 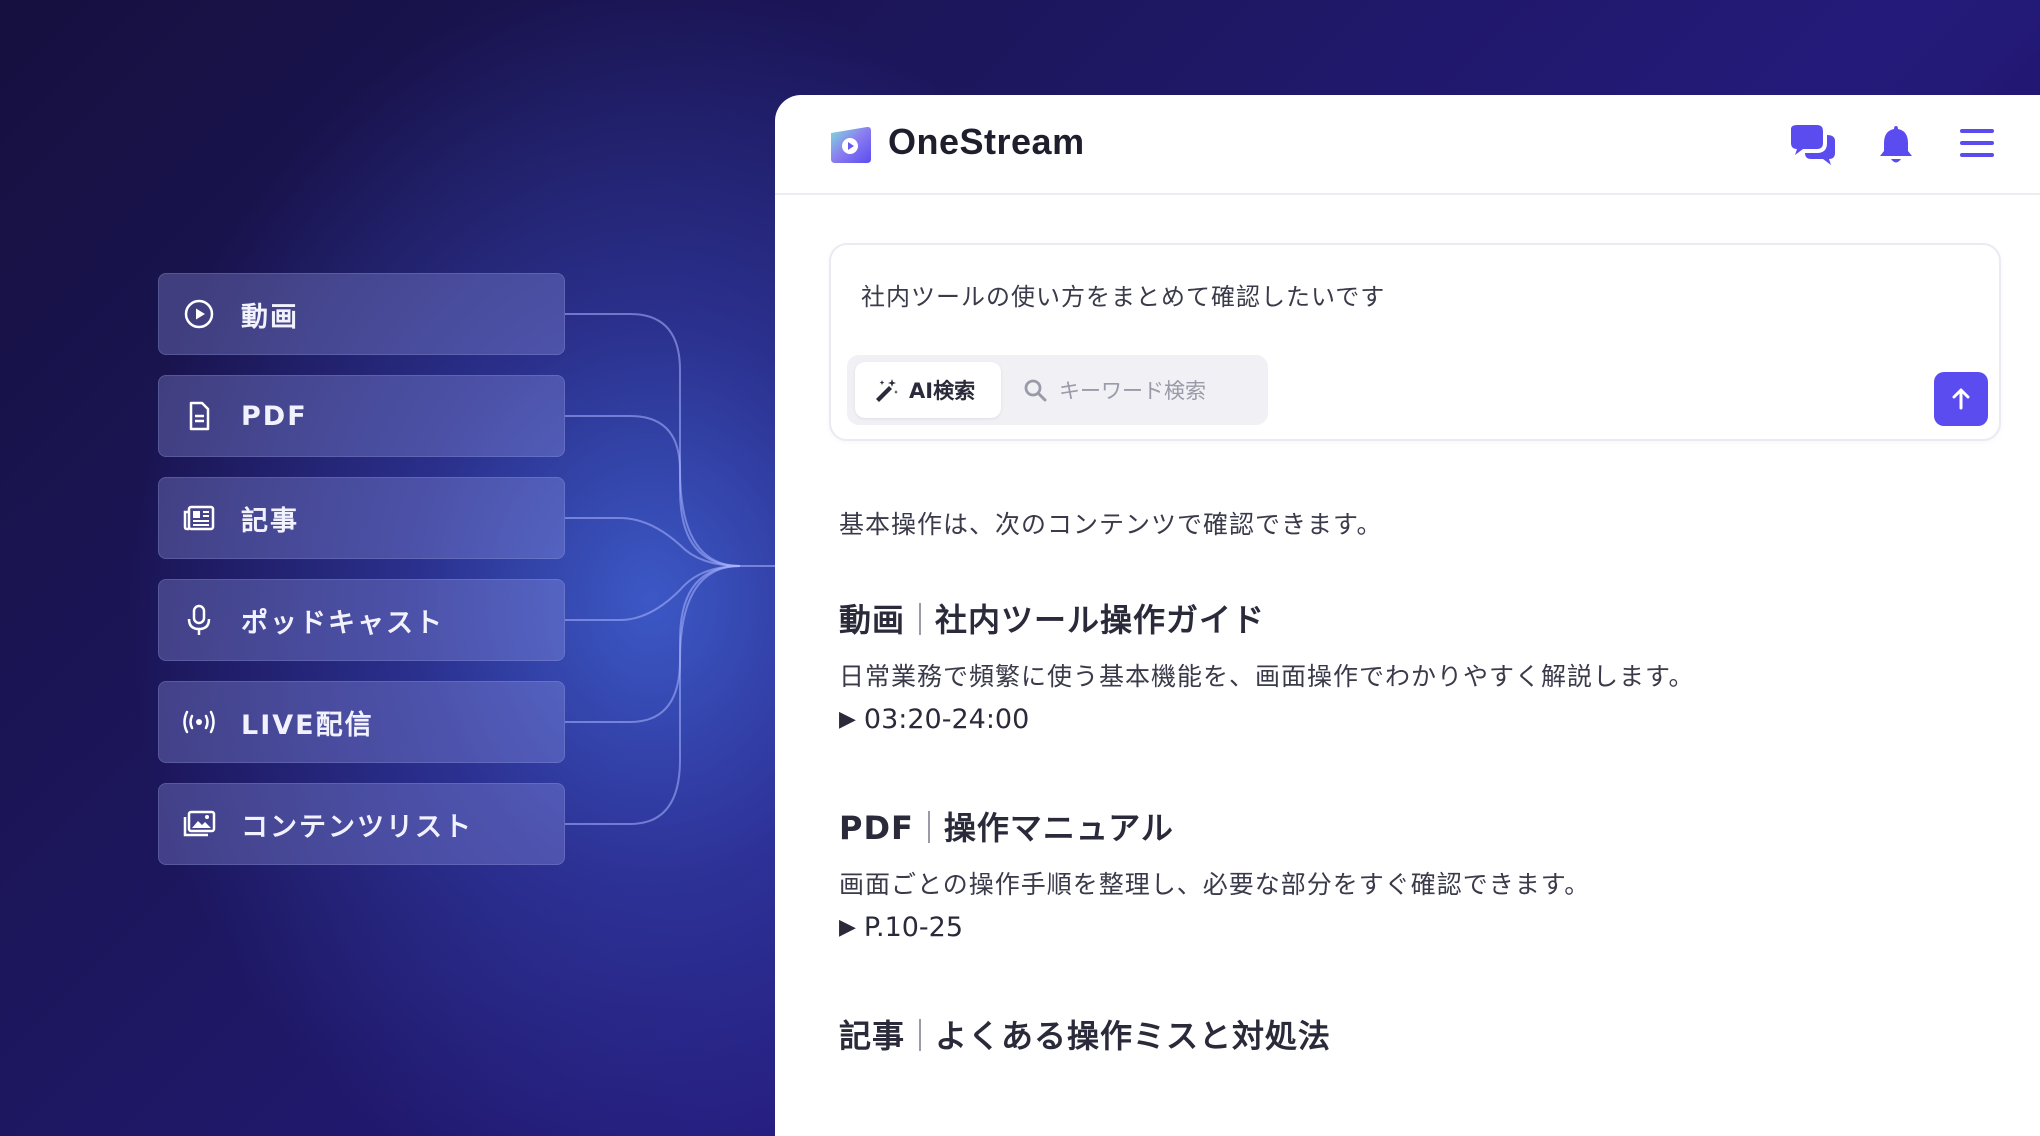 I want to click on result-type: PDF, so click(x=876, y=828).